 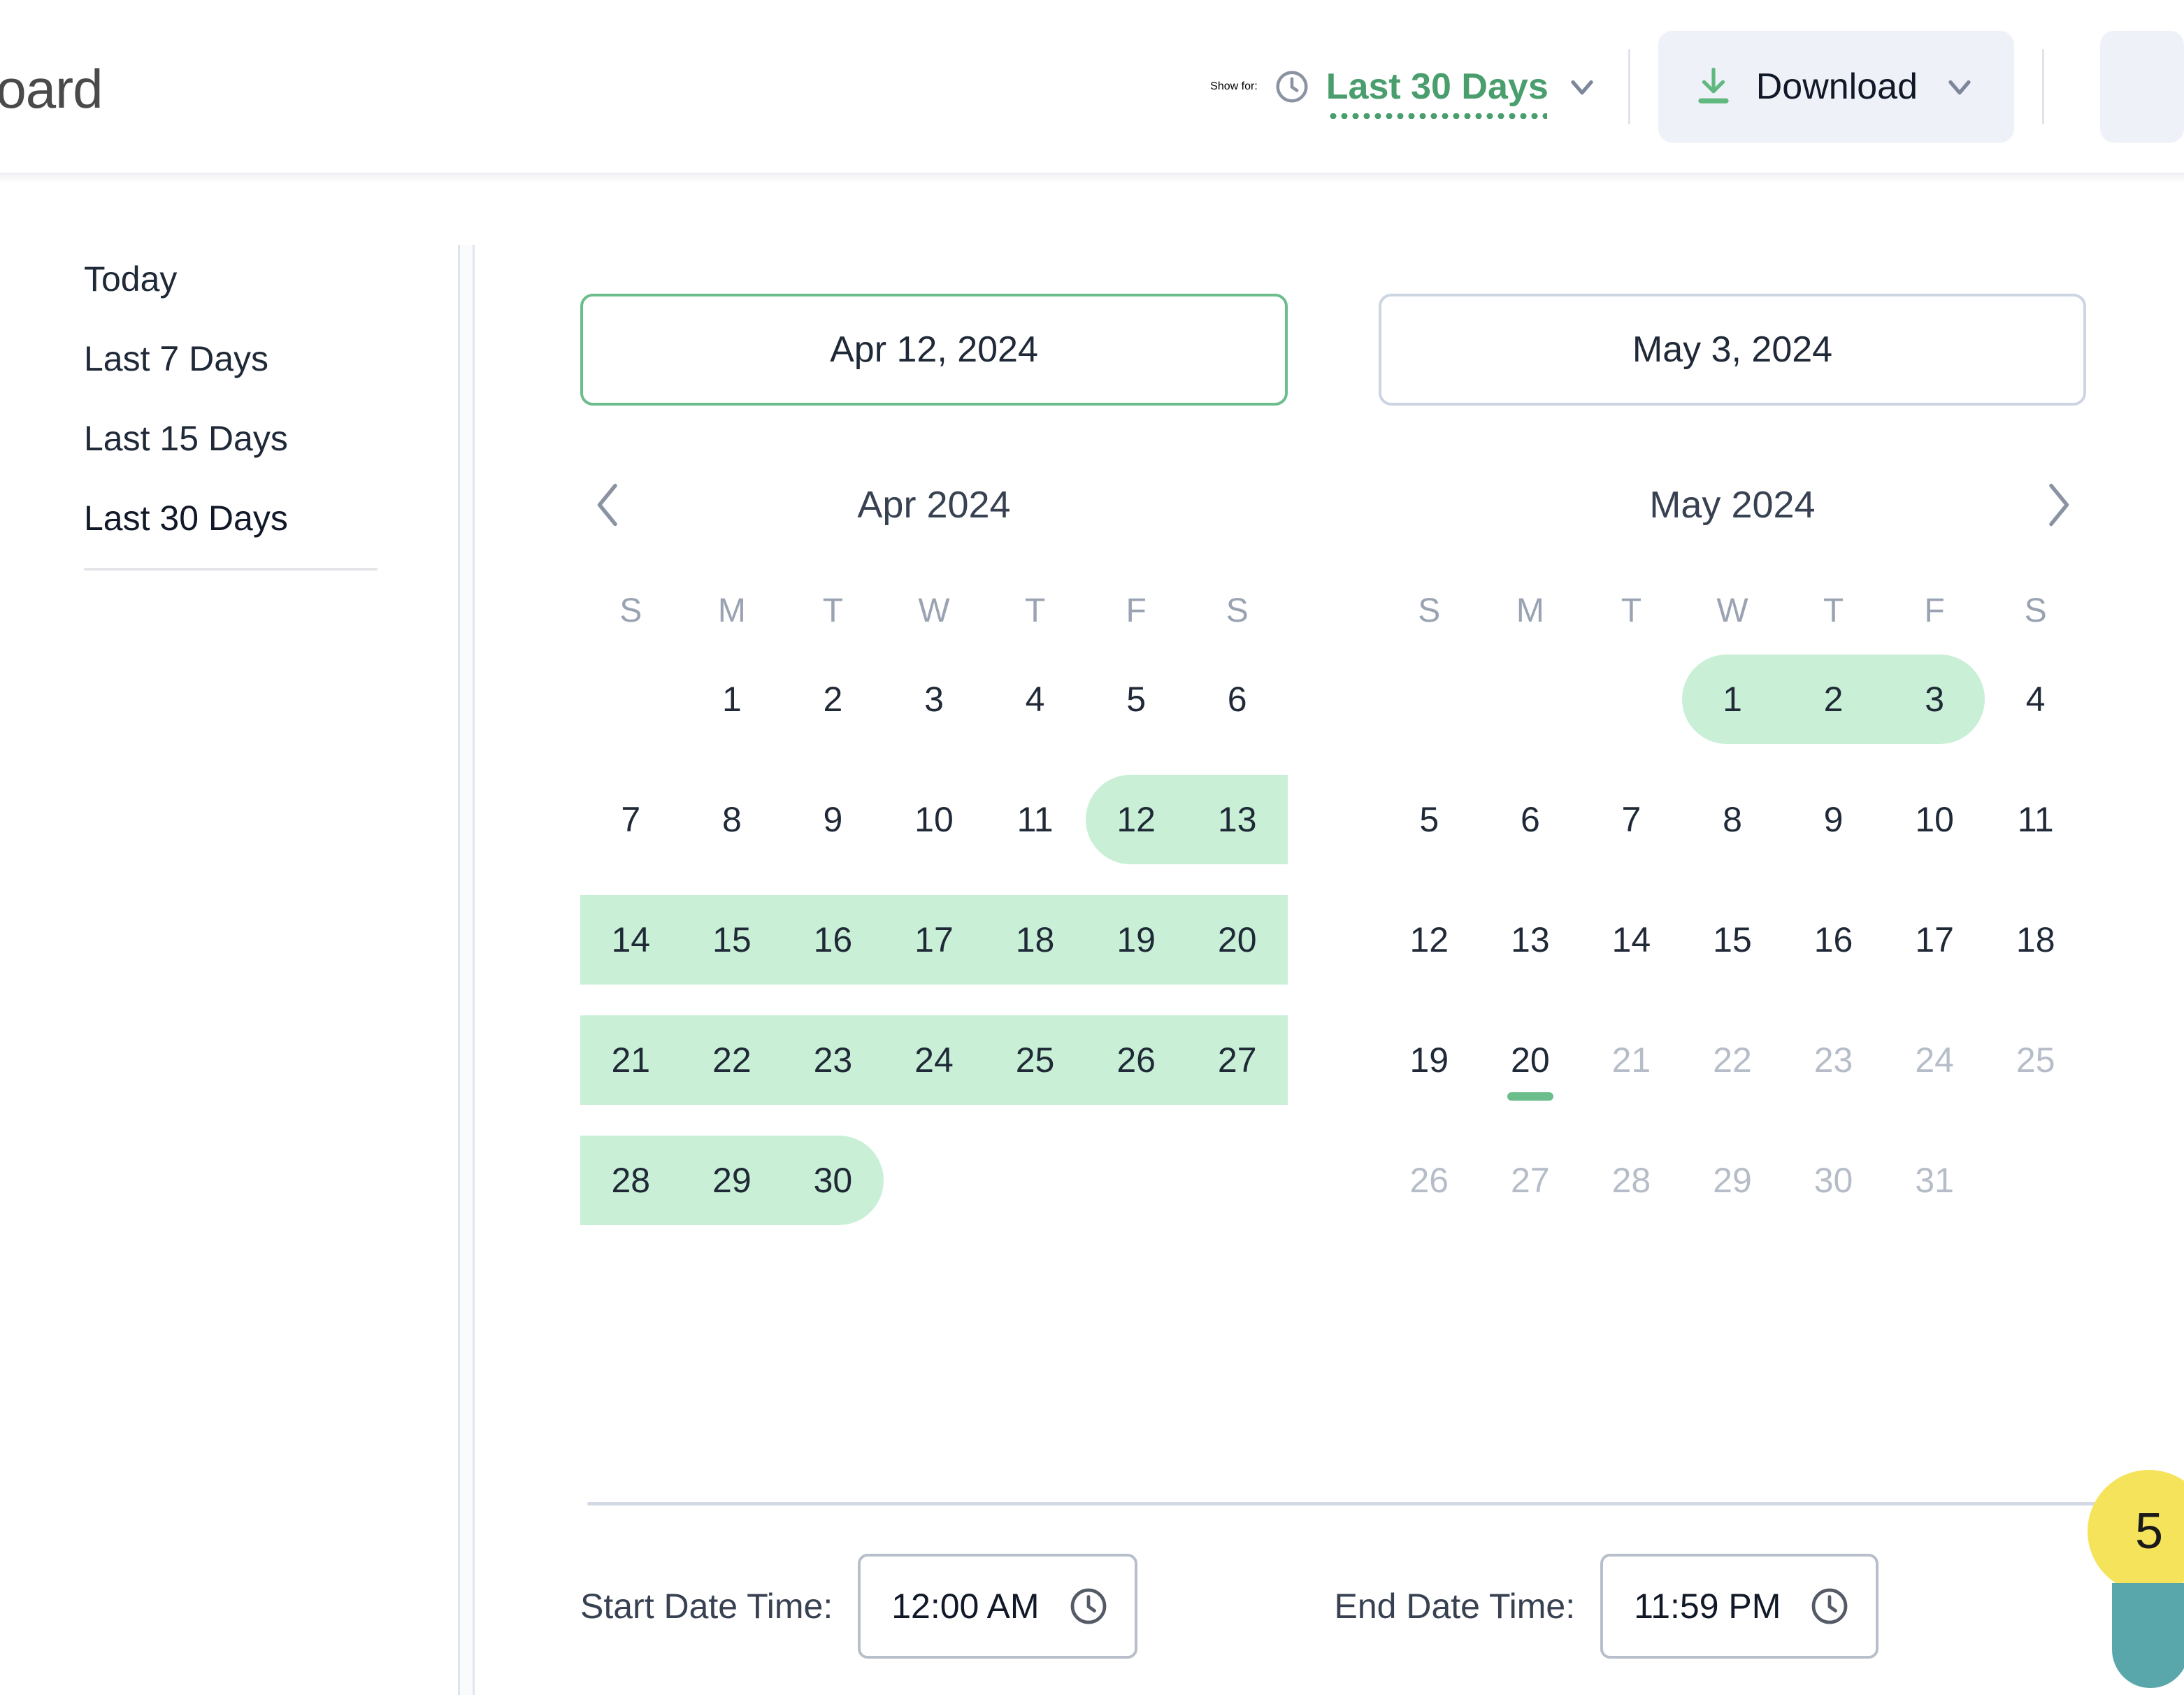 I want to click on calendar-week-row: 1234, so click(x=1732, y=699).